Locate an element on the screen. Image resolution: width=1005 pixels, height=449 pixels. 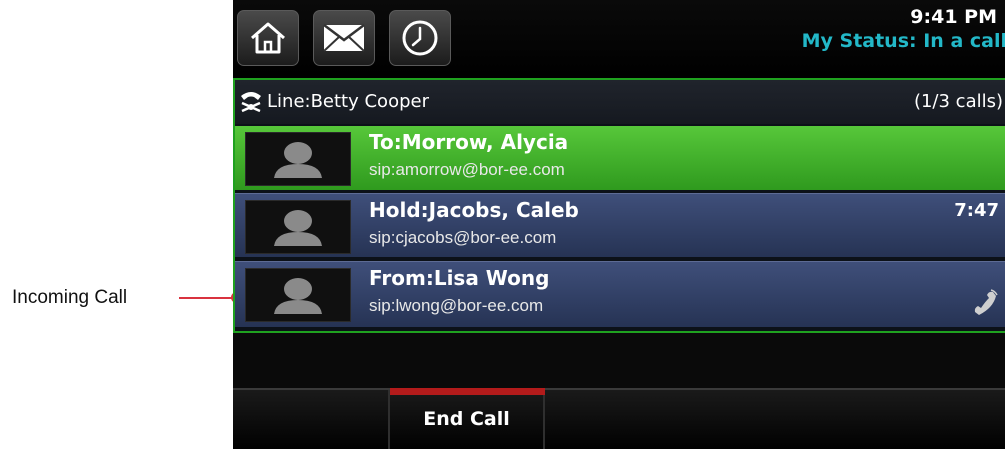
end-call-button: End Call is located at coordinates (467, 418).